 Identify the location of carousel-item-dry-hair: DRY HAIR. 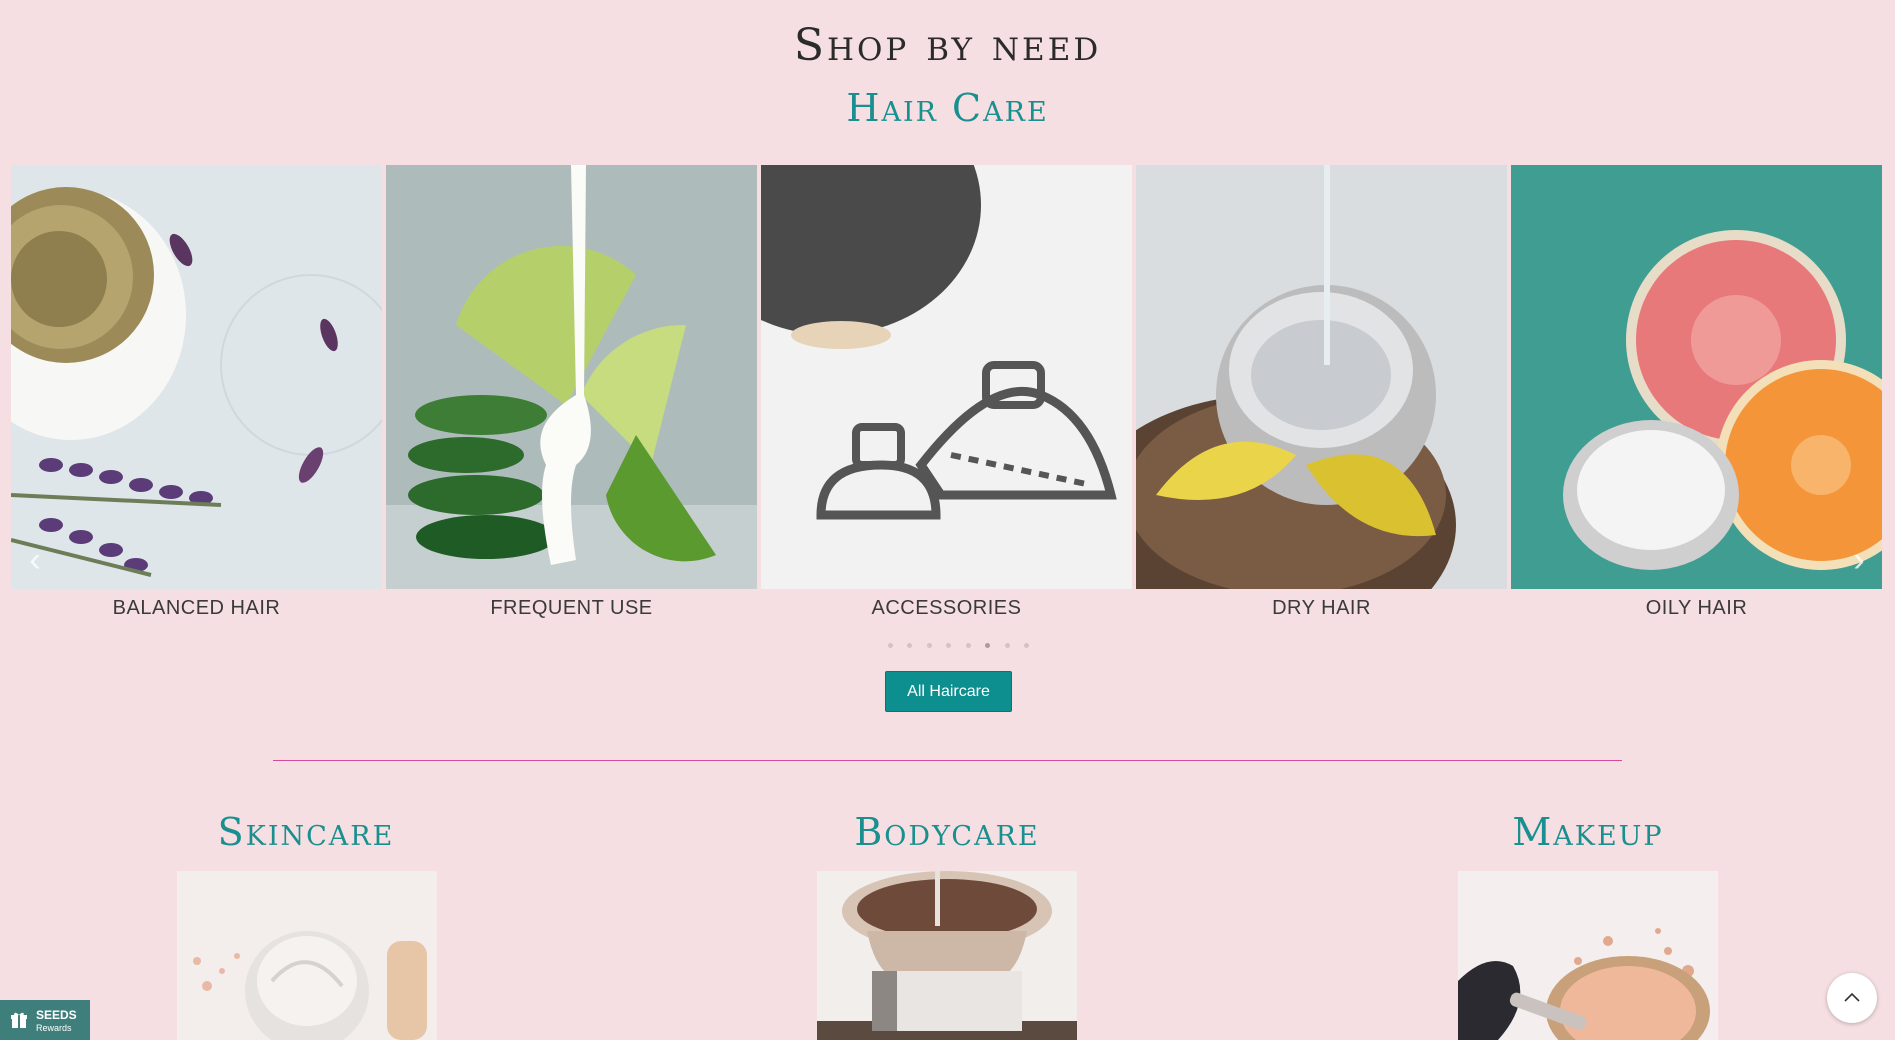
(1321, 392).